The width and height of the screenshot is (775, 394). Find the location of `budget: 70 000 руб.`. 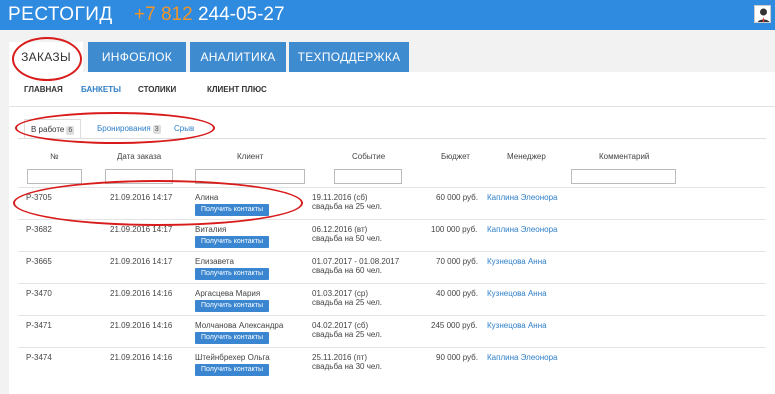

budget: 70 000 руб. is located at coordinates (457, 261).